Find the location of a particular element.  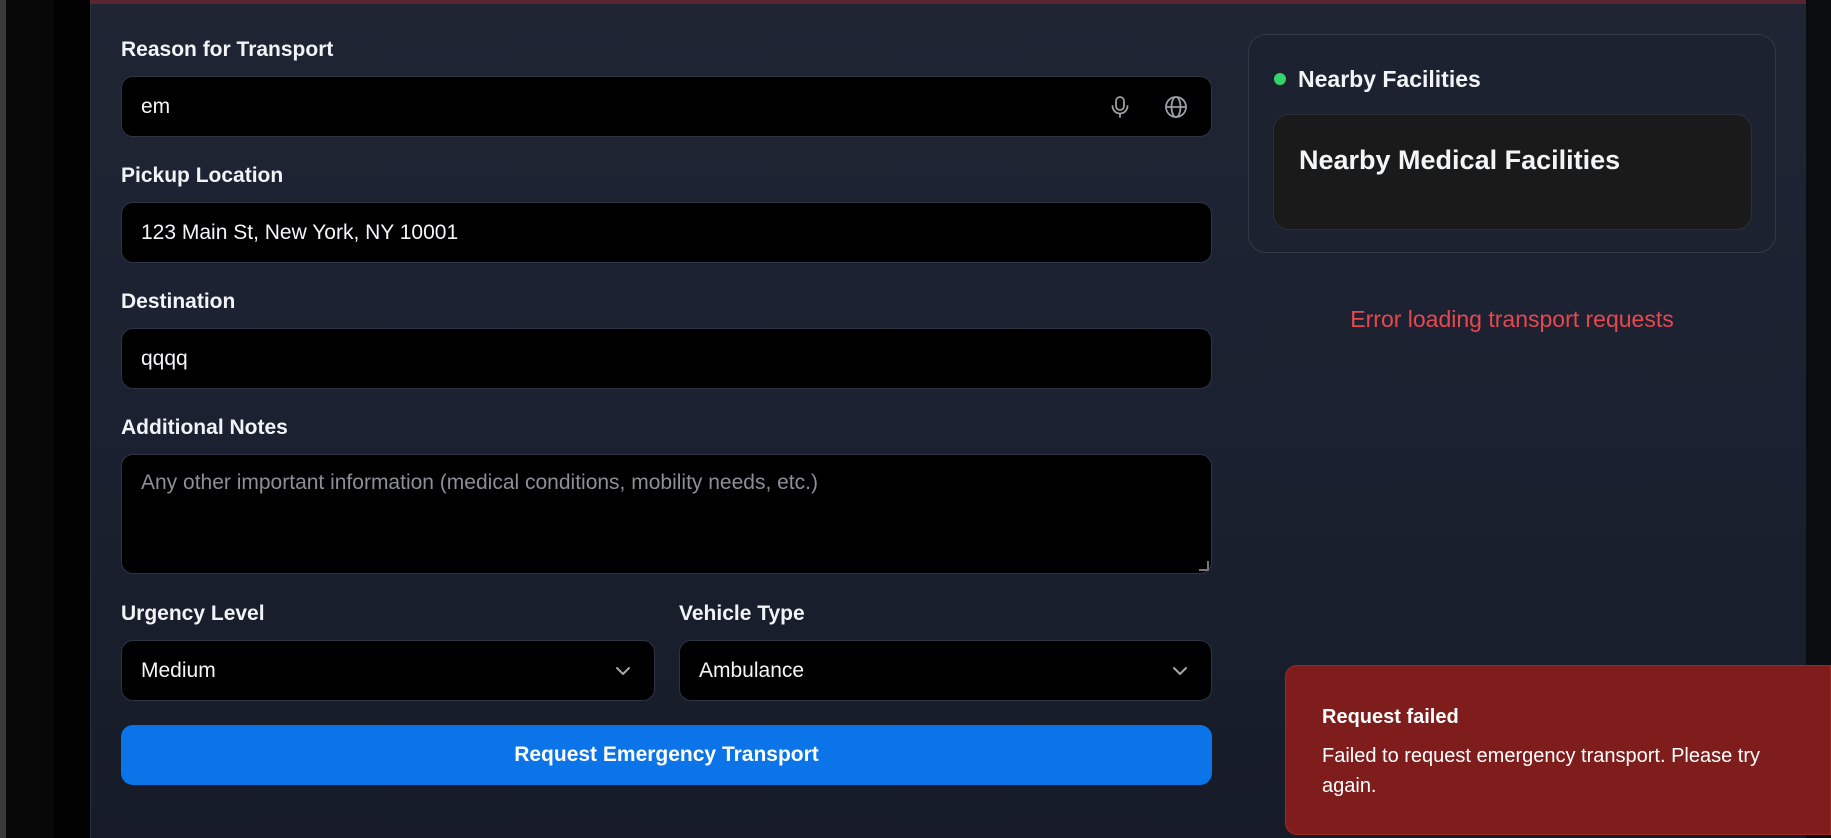

urgency-label: Urgency Level is located at coordinates (193, 613).